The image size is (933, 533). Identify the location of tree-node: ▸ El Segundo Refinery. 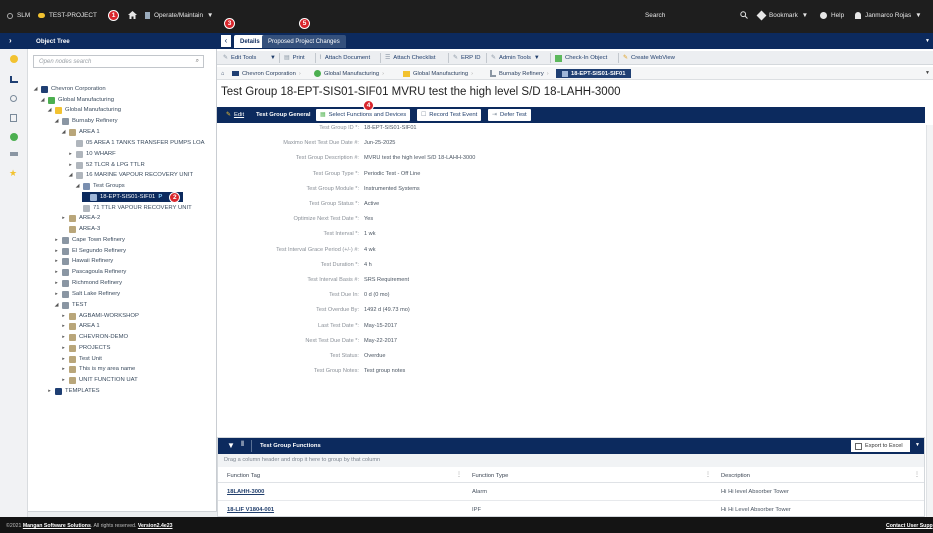
(90, 251).